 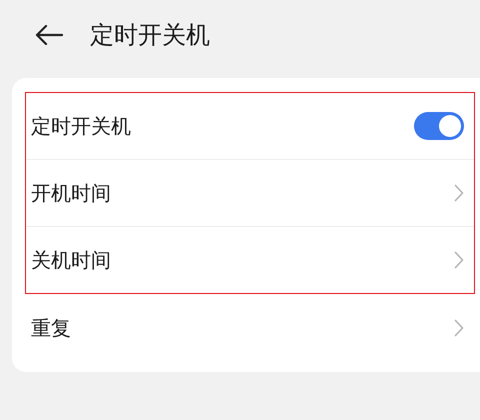 What do you see at coordinates (250, 126) in the screenshot?
I see `settings-row: 定时开关机` at bounding box center [250, 126].